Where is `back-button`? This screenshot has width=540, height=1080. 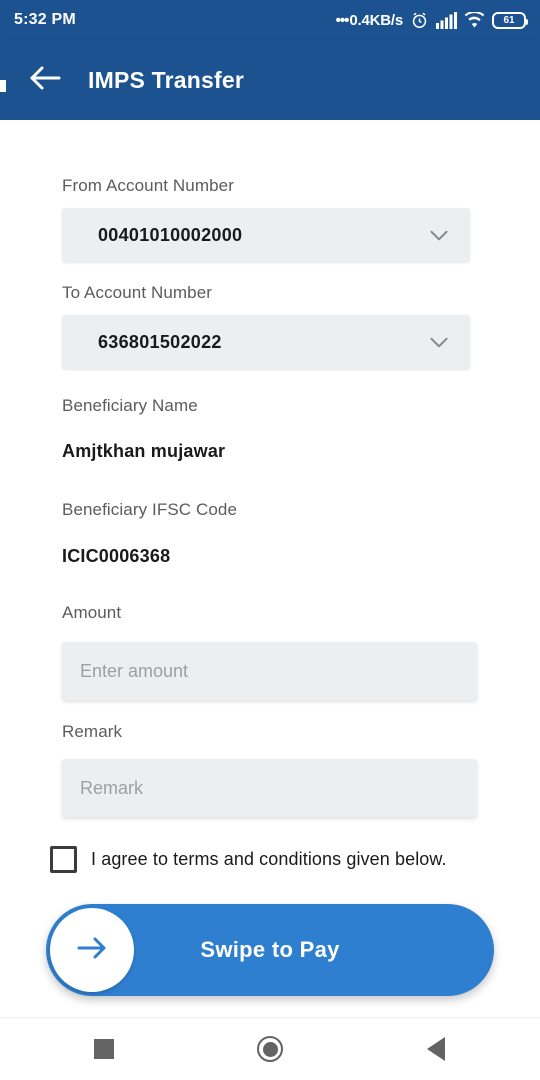 back-button is located at coordinates (45, 80).